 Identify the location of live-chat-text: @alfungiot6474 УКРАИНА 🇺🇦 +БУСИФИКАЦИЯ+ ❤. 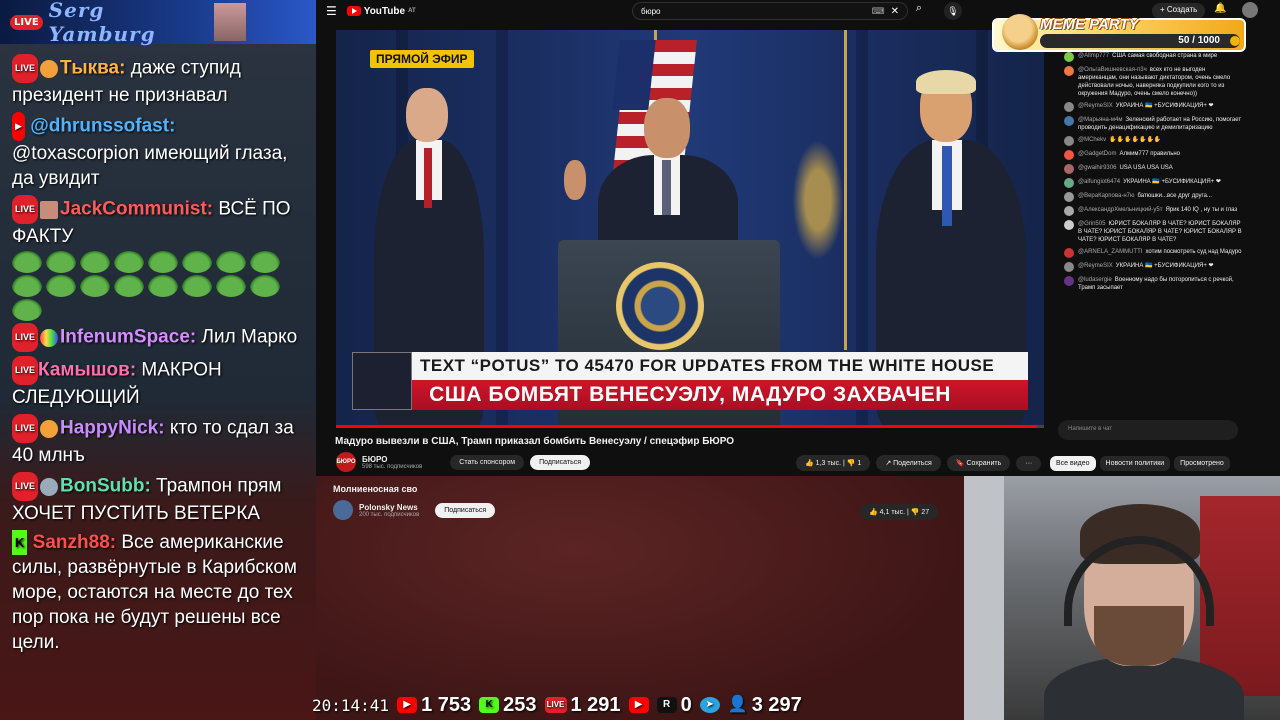
(1149, 183).